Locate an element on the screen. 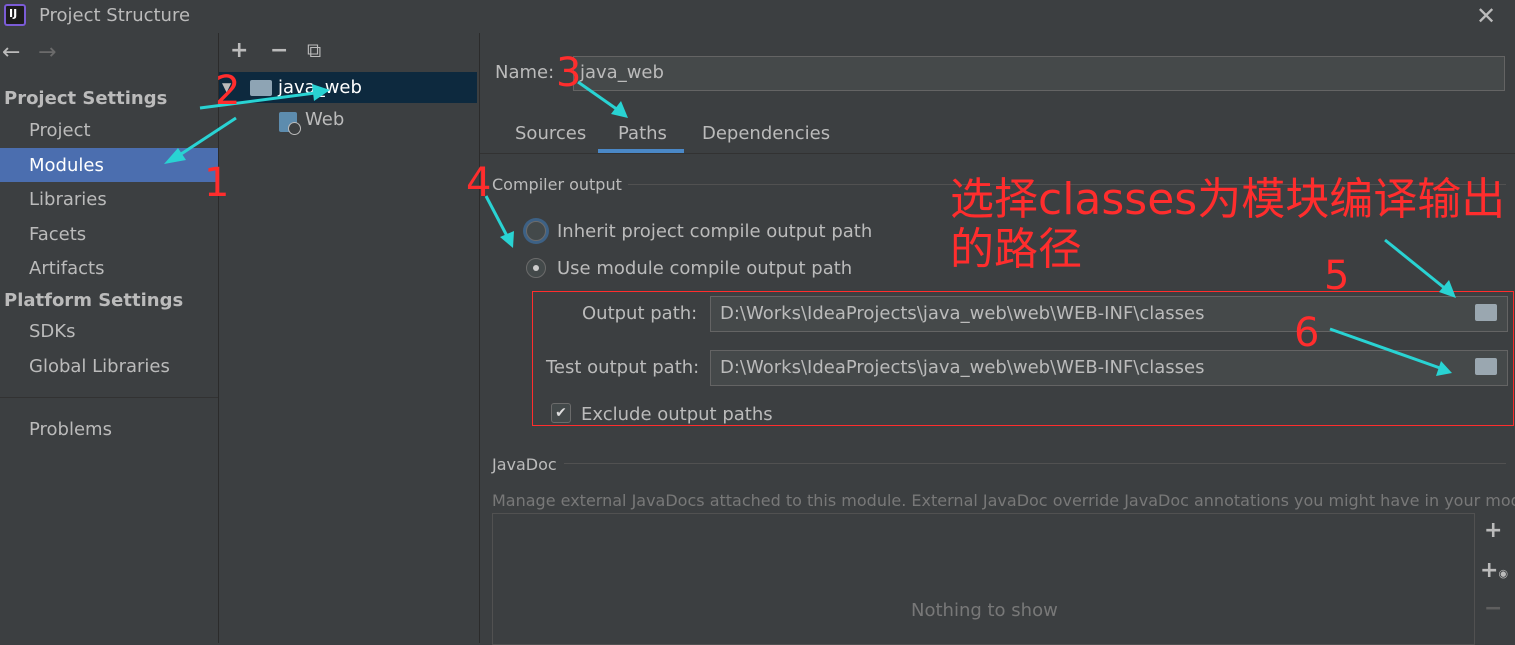 This screenshot has height=645, width=1515. annotation-4: 4 is located at coordinates (479, 183).